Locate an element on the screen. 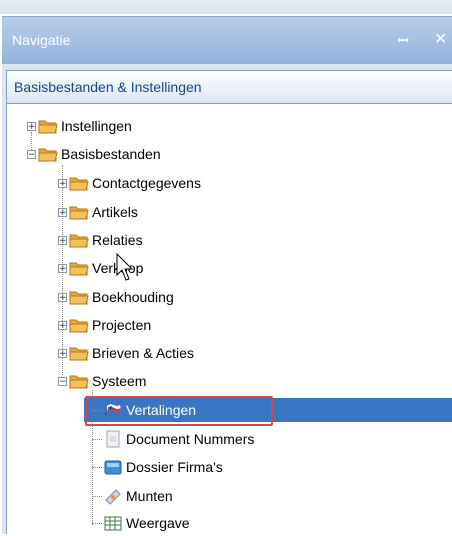  tree-item-instellingen: + Instellingen is located at coordinates (79, 126).